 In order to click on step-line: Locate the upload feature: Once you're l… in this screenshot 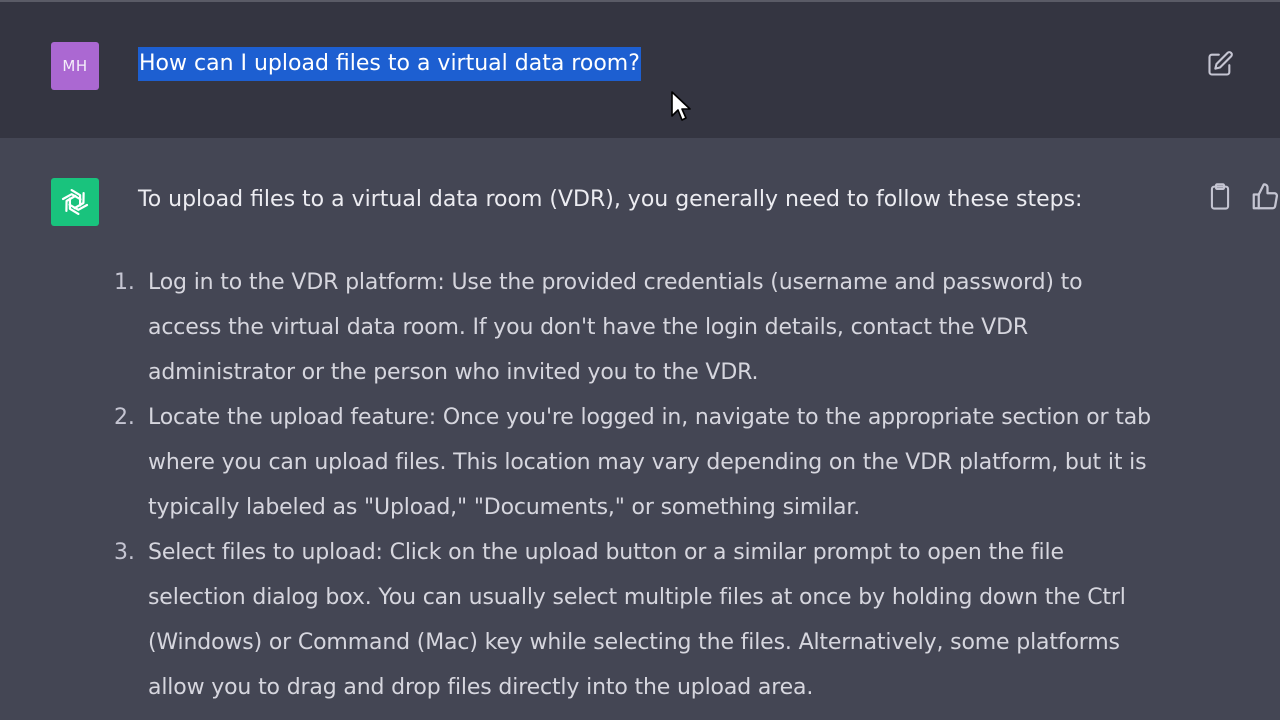, I will do `click(649, 417)`.